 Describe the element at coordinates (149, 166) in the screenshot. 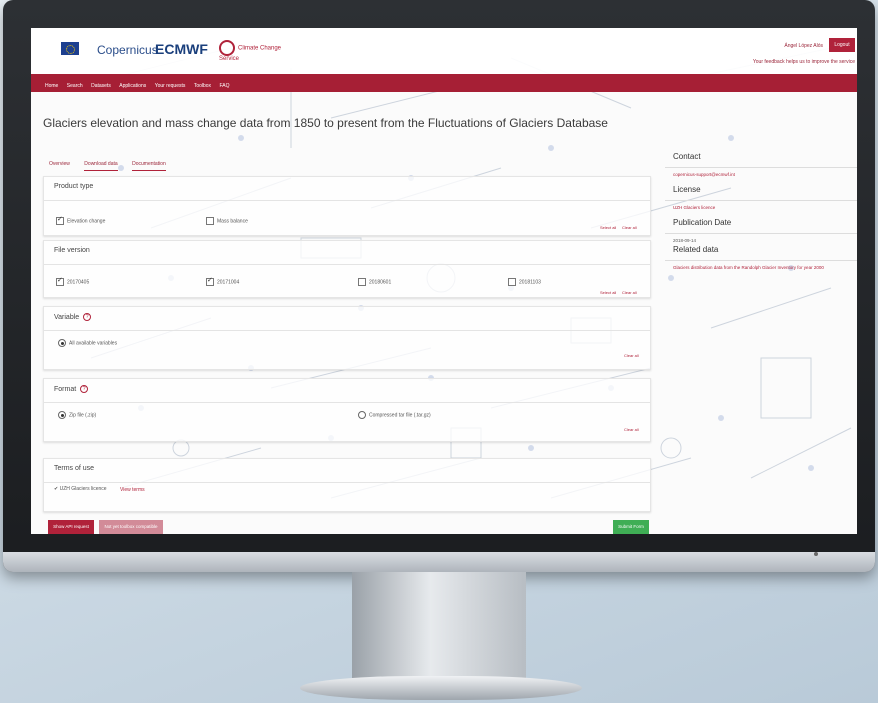

I see `tab-documentation: Documentation` at that location.